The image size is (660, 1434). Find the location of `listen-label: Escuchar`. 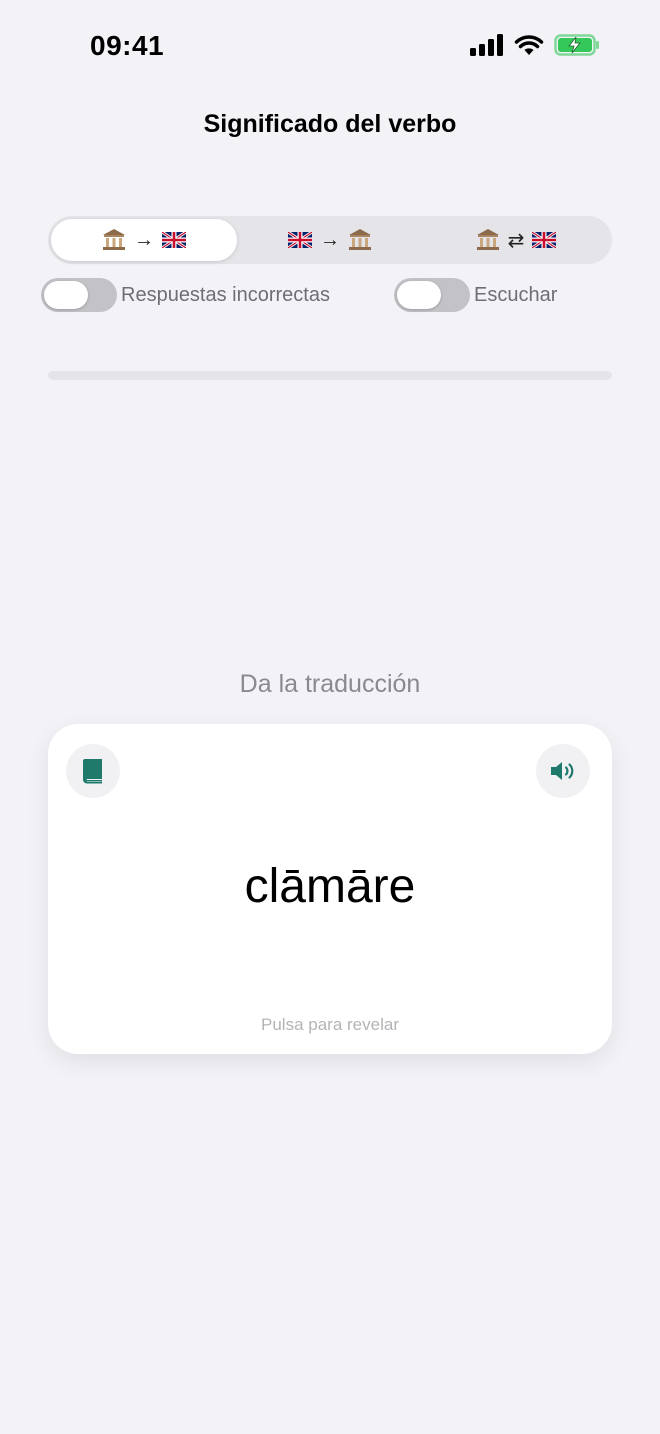

listen-label: Escuchar is located at coordinates (516, 294).